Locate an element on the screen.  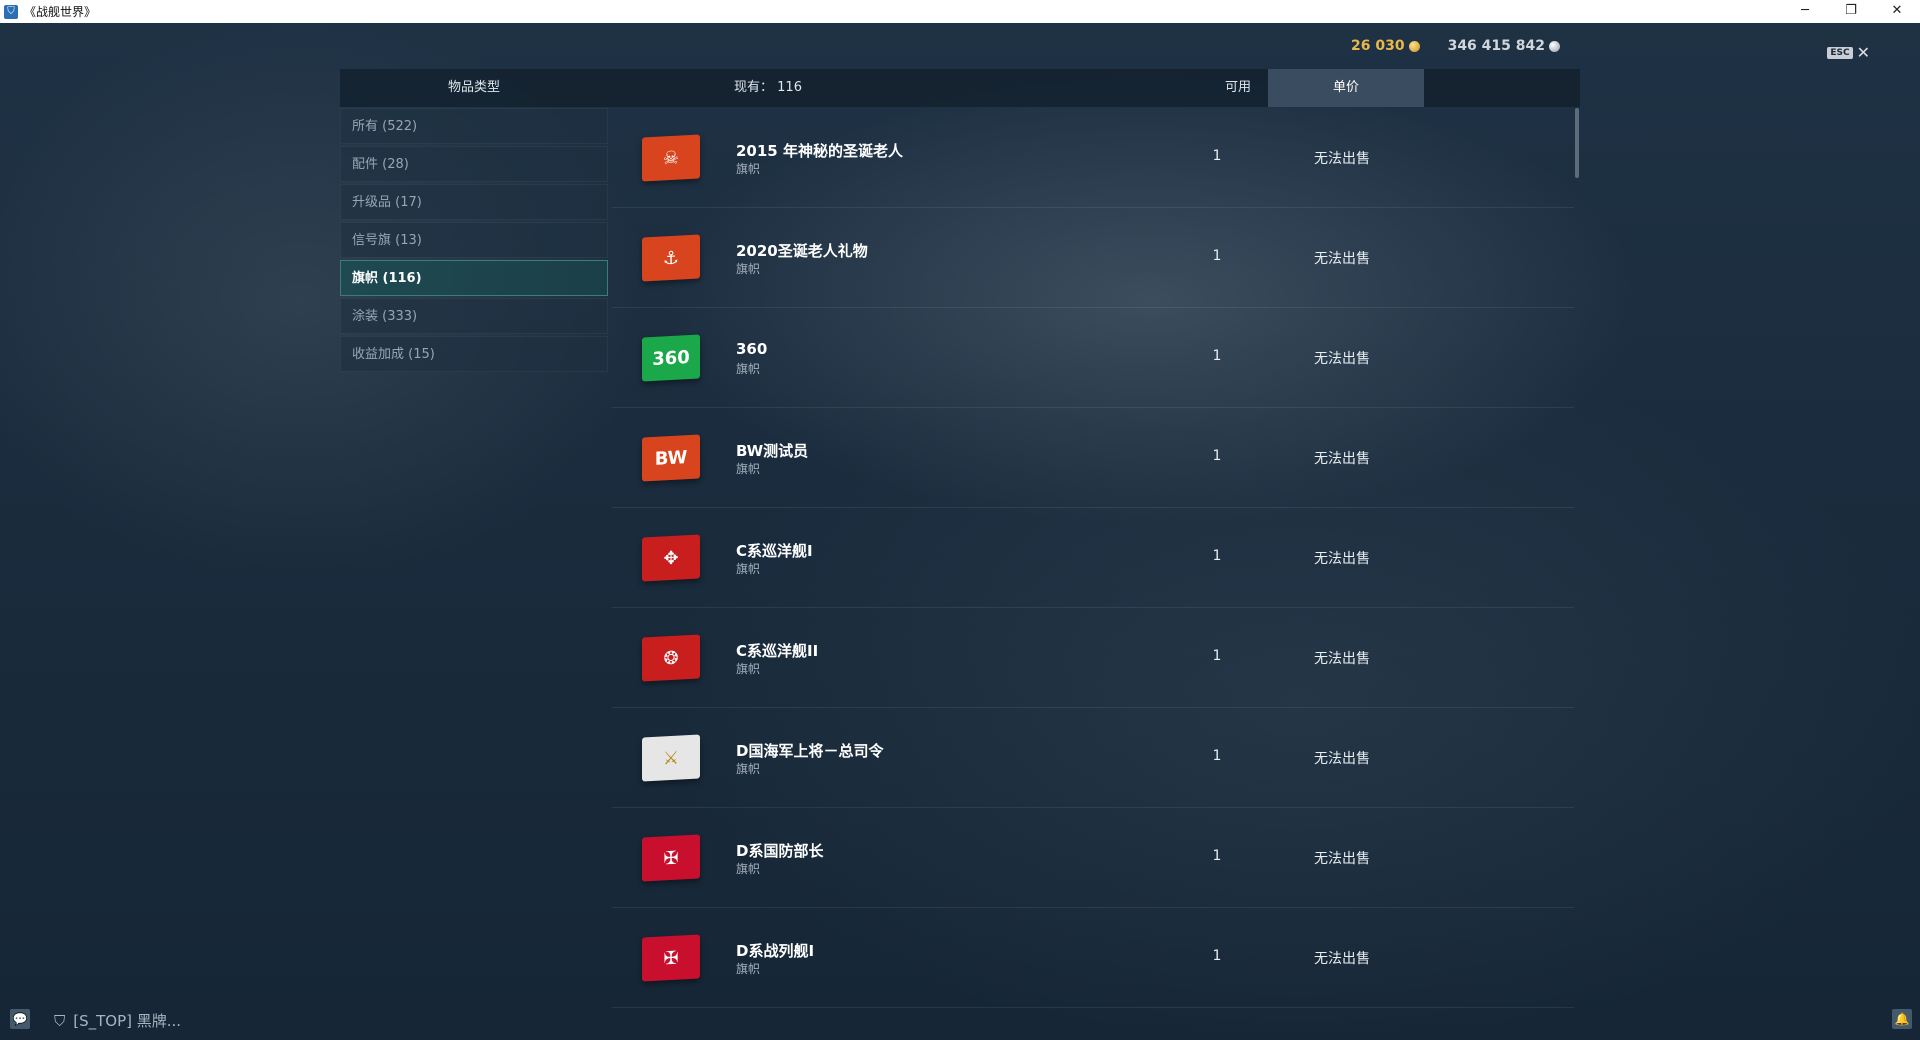
category-item: 涂装 (333) is located at coordinates (474, 316).